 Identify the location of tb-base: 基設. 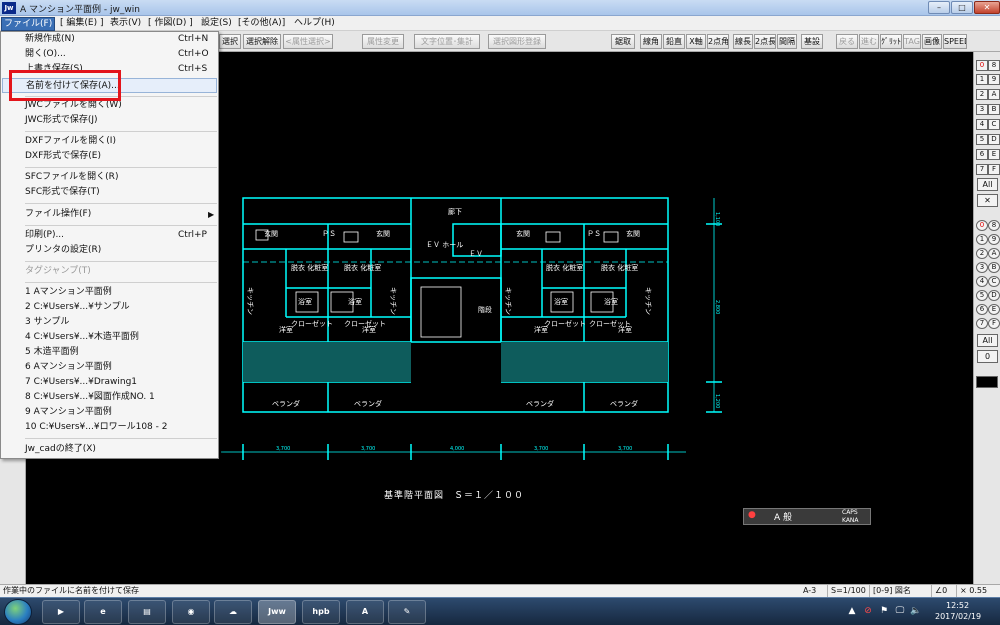
(812, 41).